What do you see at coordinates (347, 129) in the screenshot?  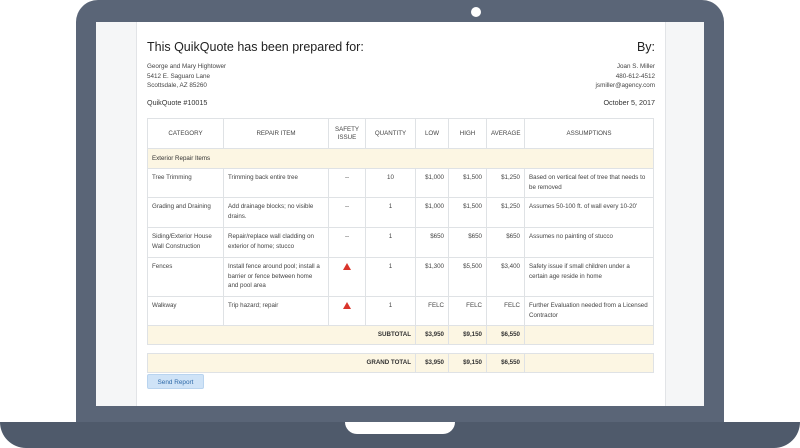 I see `header-safety-line1: SAFETY` at bounding box center [347, 129].